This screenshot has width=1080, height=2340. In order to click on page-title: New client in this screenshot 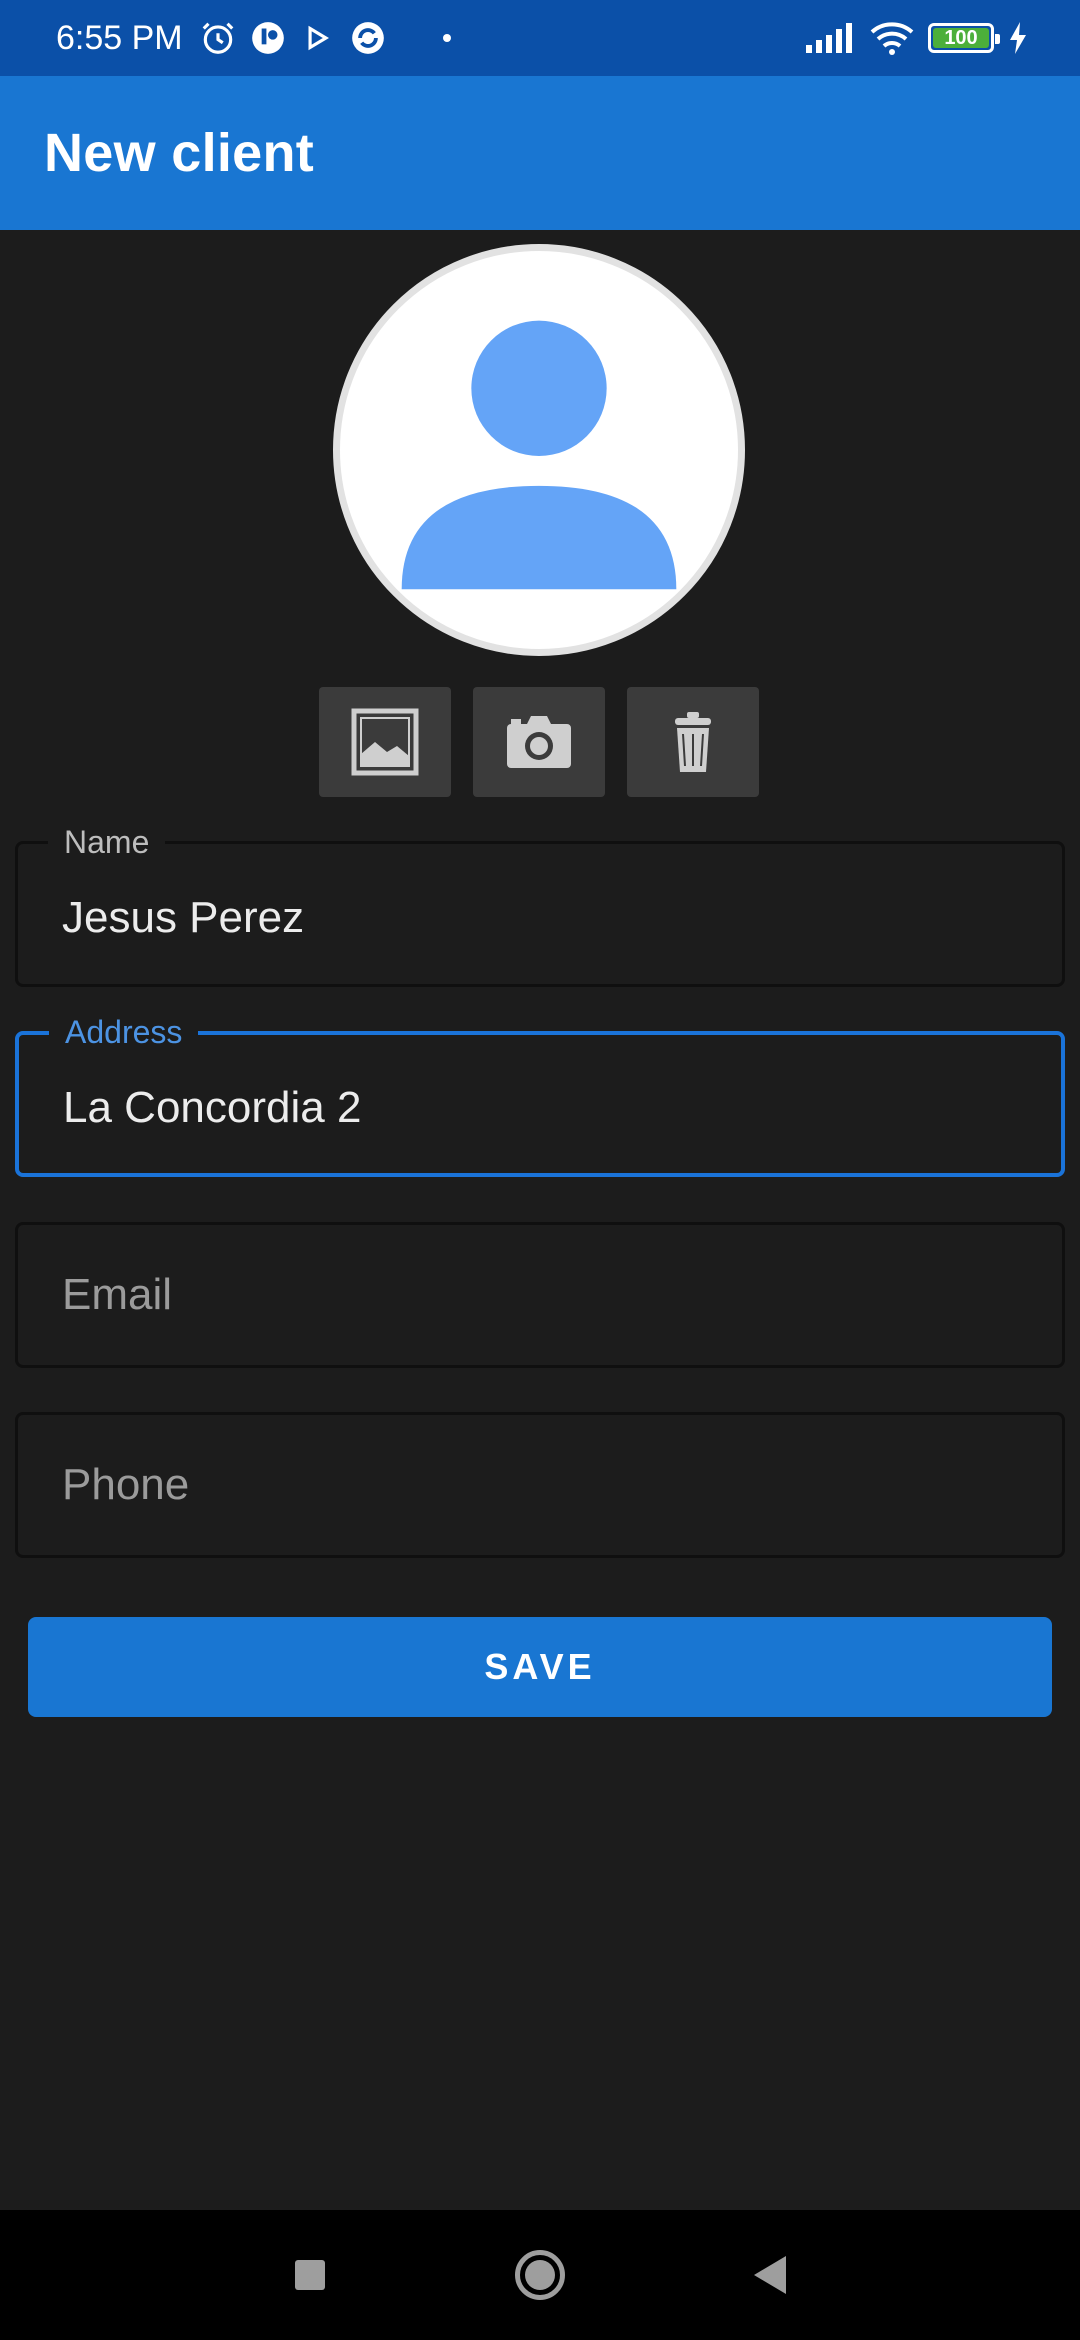, I will do `click(179, 153)`.